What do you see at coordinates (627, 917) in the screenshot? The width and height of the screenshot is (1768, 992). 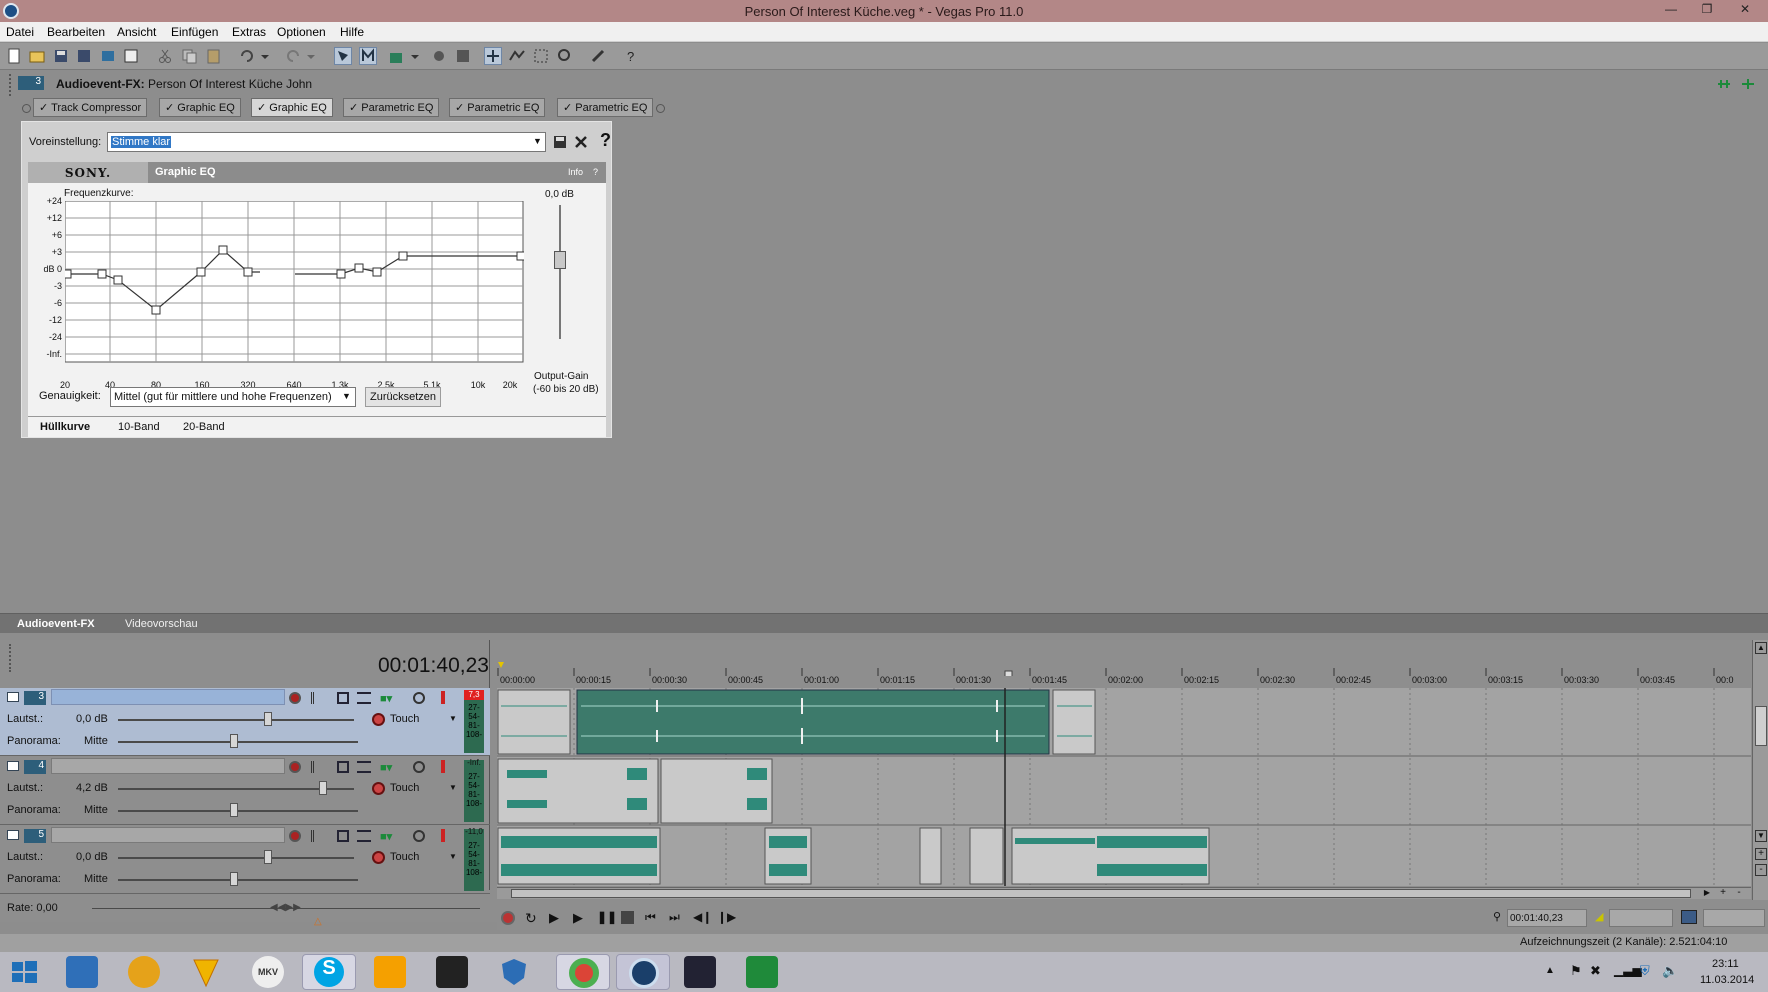 I see `stop-icon` at bounding box center [627, 917].